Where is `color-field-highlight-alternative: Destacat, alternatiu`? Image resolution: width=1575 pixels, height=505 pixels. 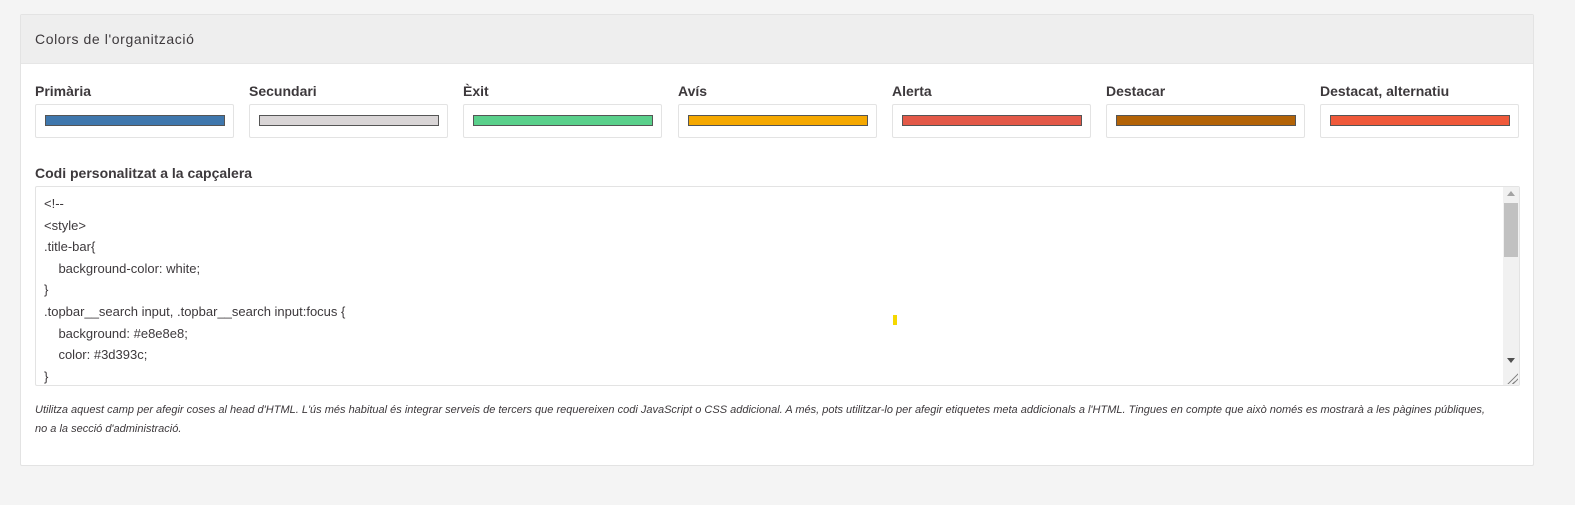 color-field-highlight-alternative: Destacat, alternatiu is located at coordinates (1420, 110).